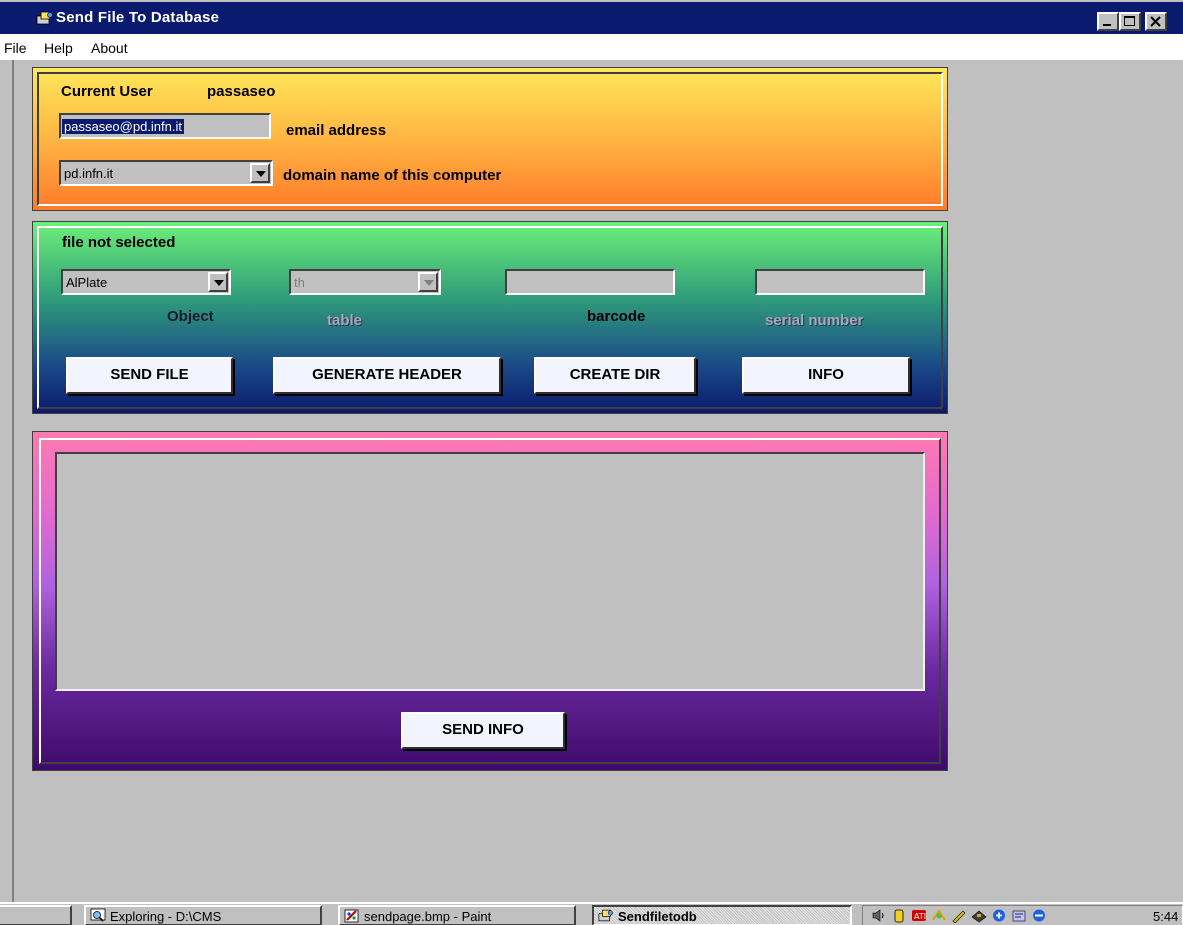 Image resolution: width=1183 pixels, height=925 pixels. I want to click on display-settings-icon, so click(999, 915).